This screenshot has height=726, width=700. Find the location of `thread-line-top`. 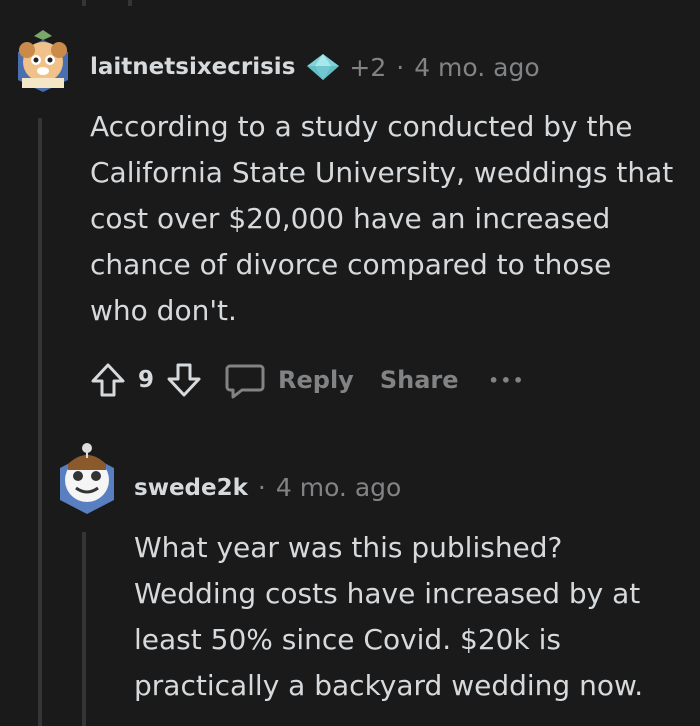

thread-line-top is located at coordinates (84, 3).